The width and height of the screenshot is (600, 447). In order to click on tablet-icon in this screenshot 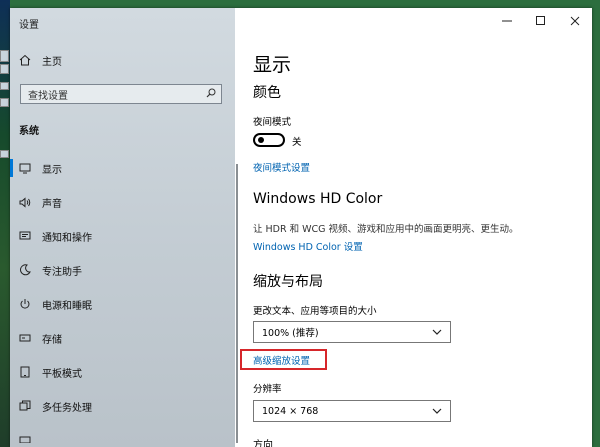, I will do `click(25, 372)`.